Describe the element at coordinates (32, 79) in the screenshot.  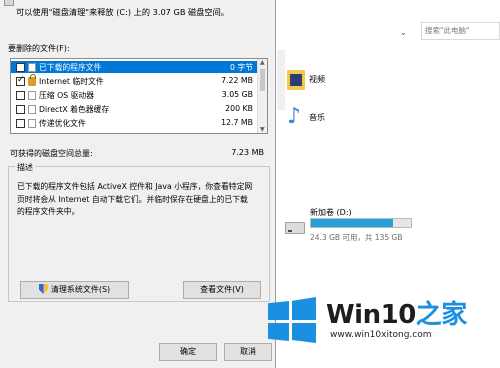
I see `lock-icon` at that location.